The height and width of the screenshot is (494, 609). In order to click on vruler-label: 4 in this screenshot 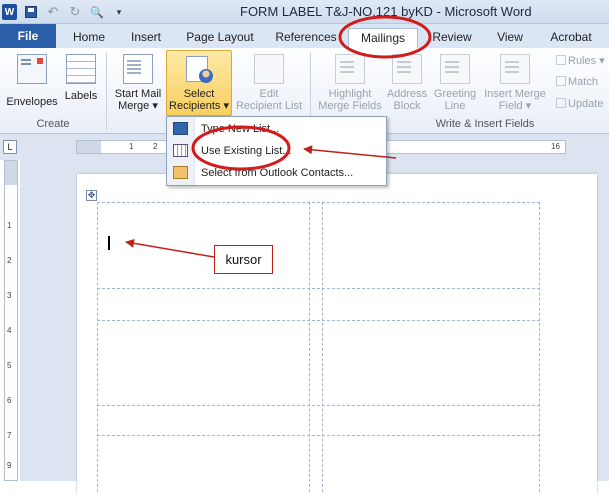, I will do `click(9, 330)`.